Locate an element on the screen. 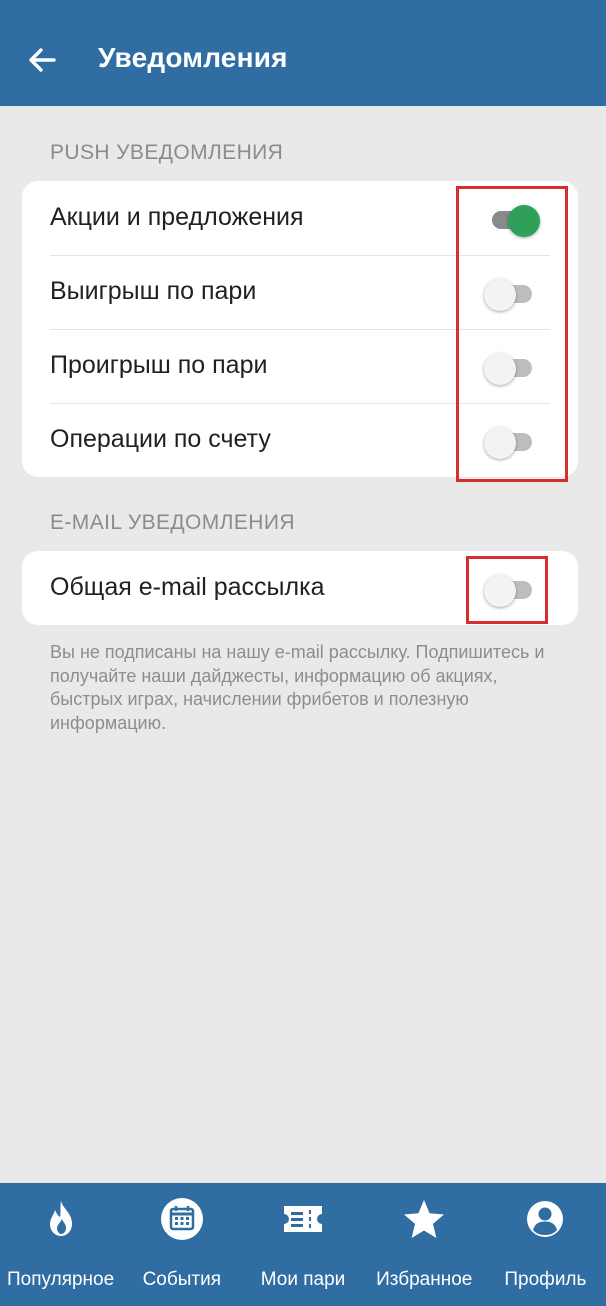  setting-row-promotions: Акции и предложения is located at coordinates (300, 218).